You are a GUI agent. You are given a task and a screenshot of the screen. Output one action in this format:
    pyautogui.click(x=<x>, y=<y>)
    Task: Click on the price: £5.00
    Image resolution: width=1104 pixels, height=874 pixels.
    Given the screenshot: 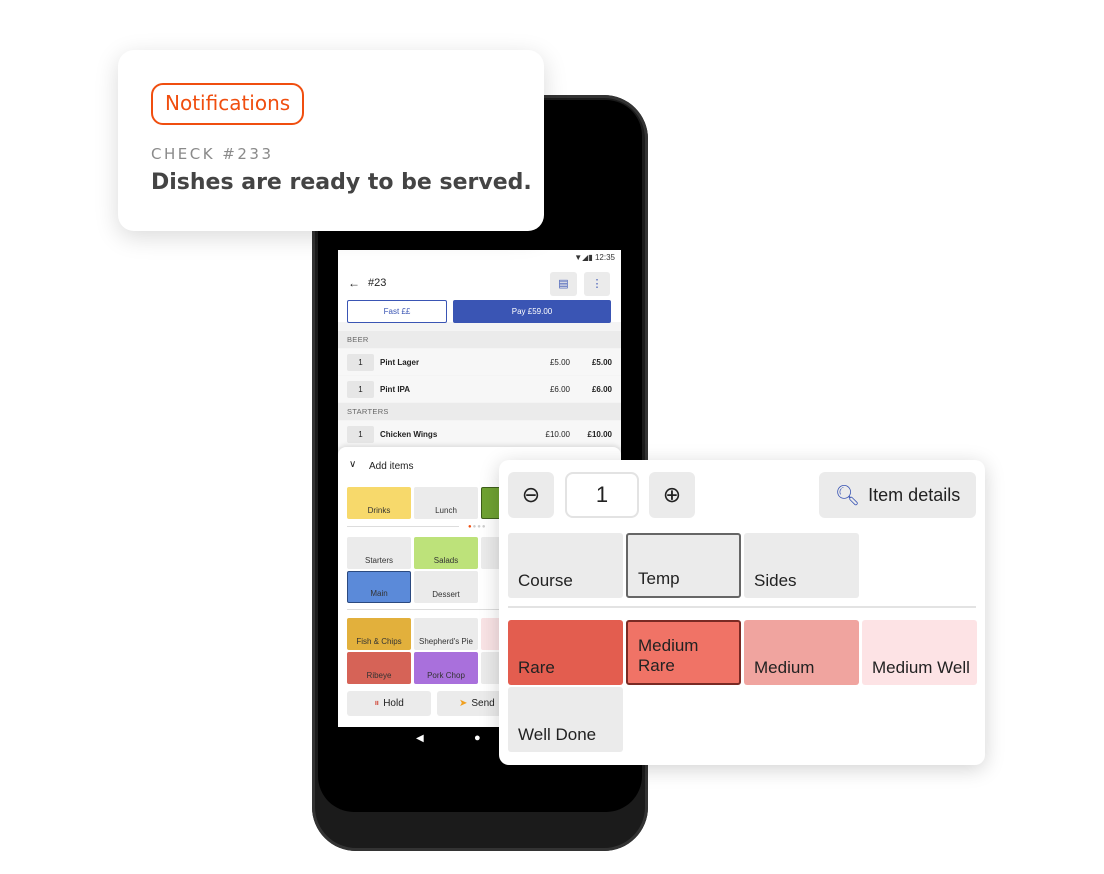 What is the action you would take?
    pyautogui.click(x=559, y=362)
    